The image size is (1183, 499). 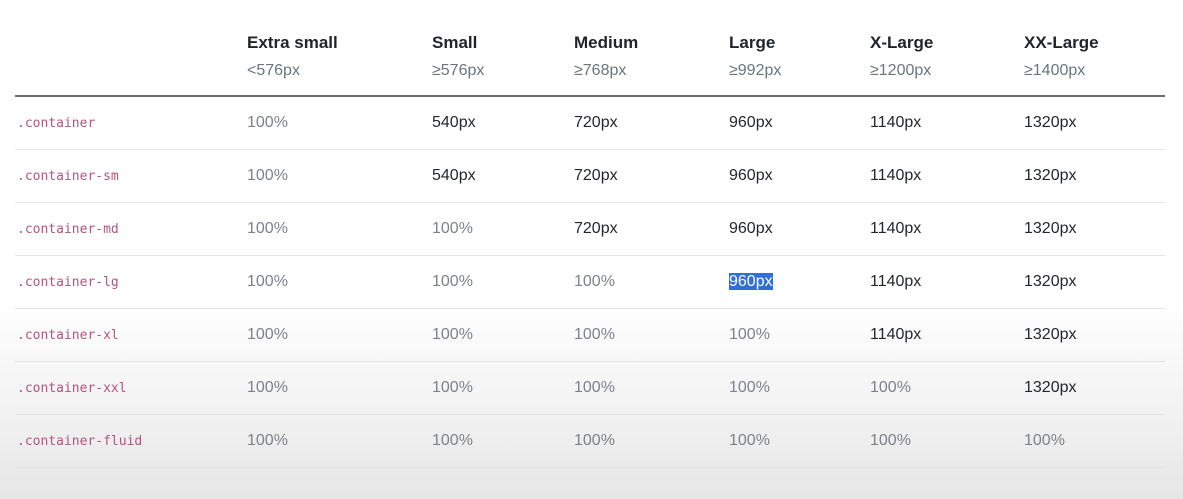 I want to click on table-row: .container-xxl 100% 100% 100% 100% 100% 1320px, so click(x=590, y=388).